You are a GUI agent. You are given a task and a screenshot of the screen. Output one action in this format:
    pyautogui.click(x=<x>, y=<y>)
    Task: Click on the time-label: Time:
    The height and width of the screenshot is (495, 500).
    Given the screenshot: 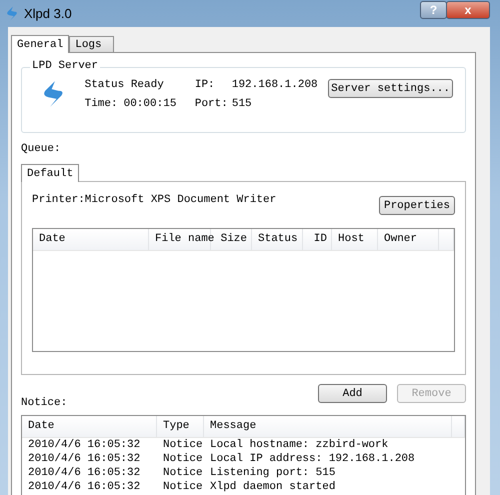 What is the action you would take?
    pyautogui.click(x=101, y=104)
    